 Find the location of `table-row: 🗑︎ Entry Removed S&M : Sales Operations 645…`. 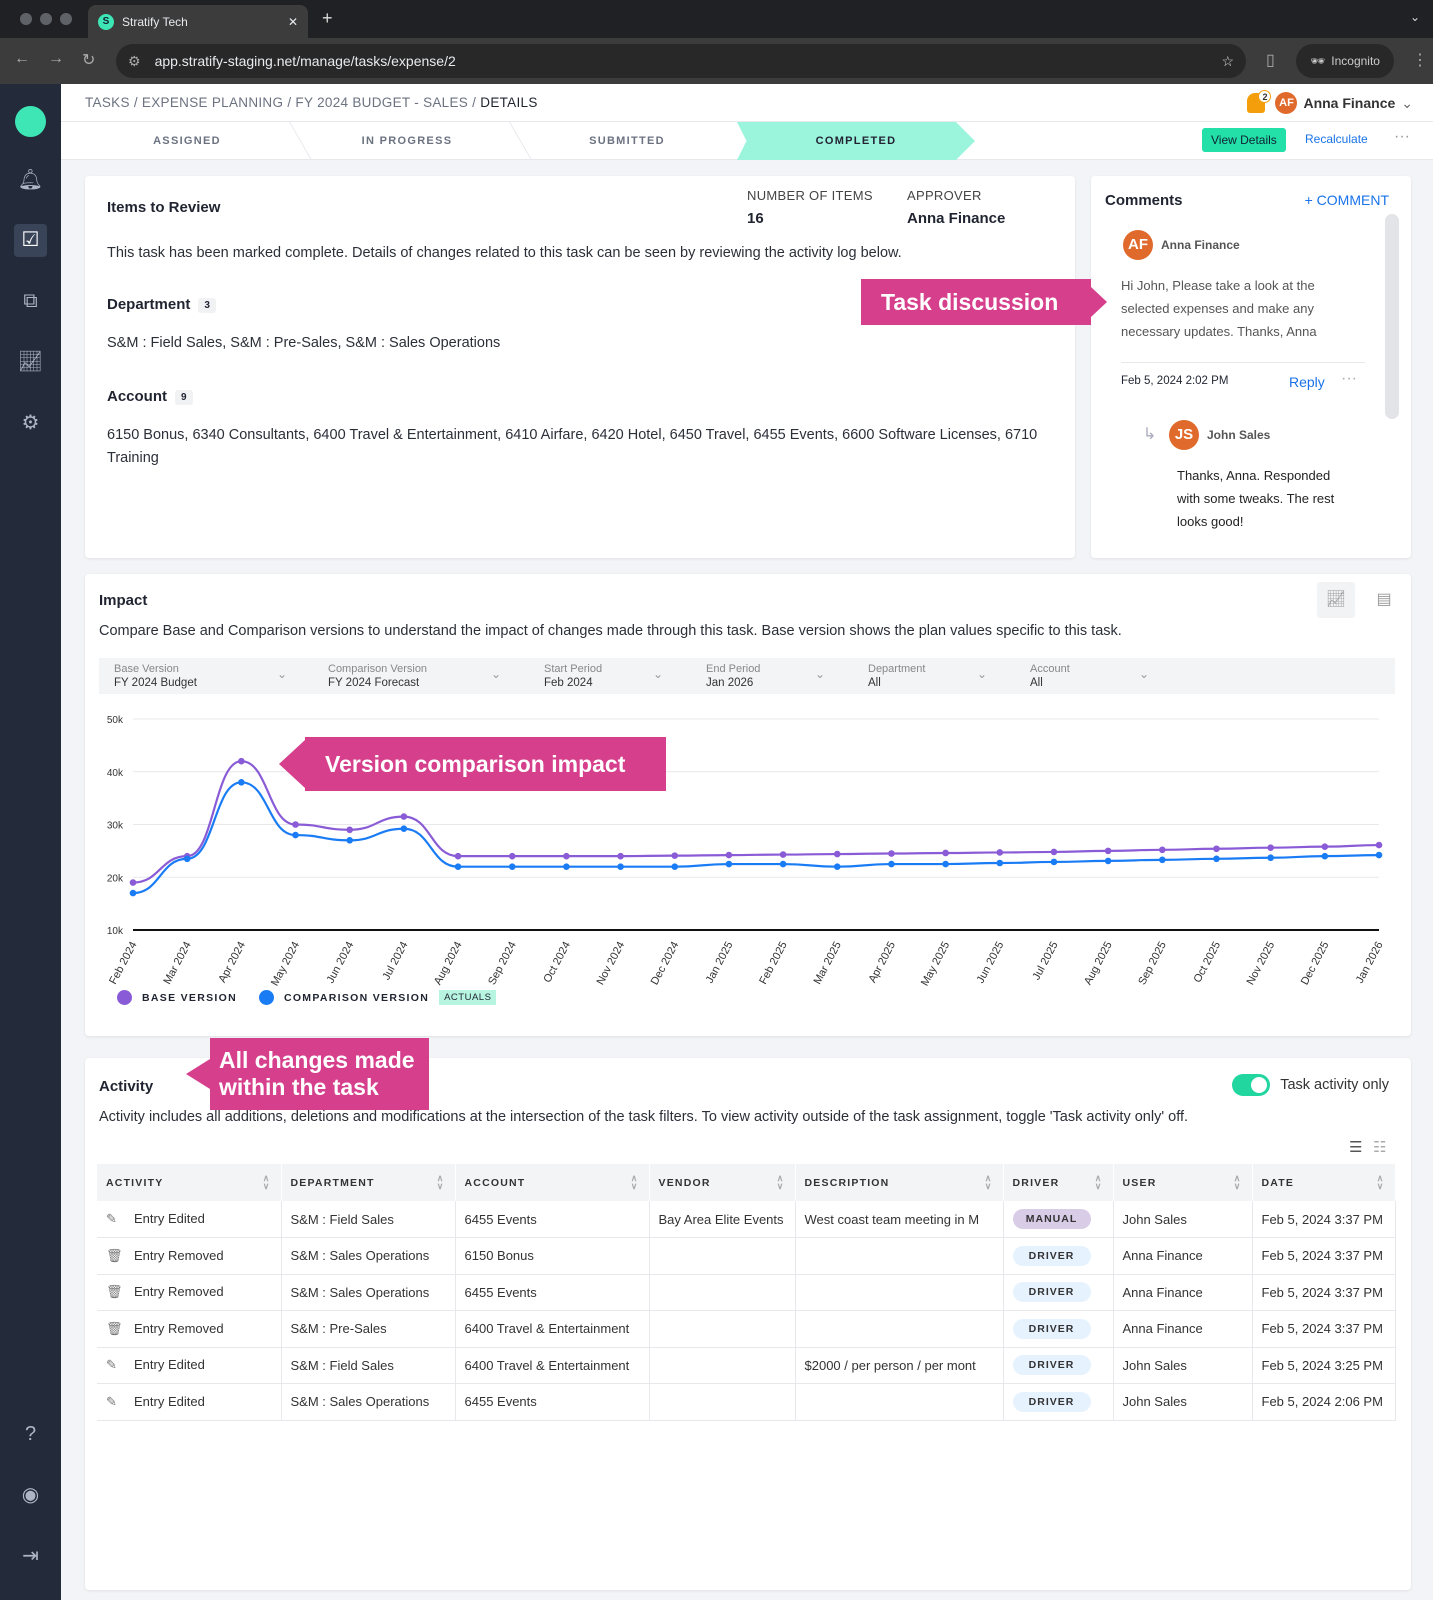

table-row: 🗑︎ Entry Removed S&M : Sales Operations 645… is located at coordinates (746, 1292).